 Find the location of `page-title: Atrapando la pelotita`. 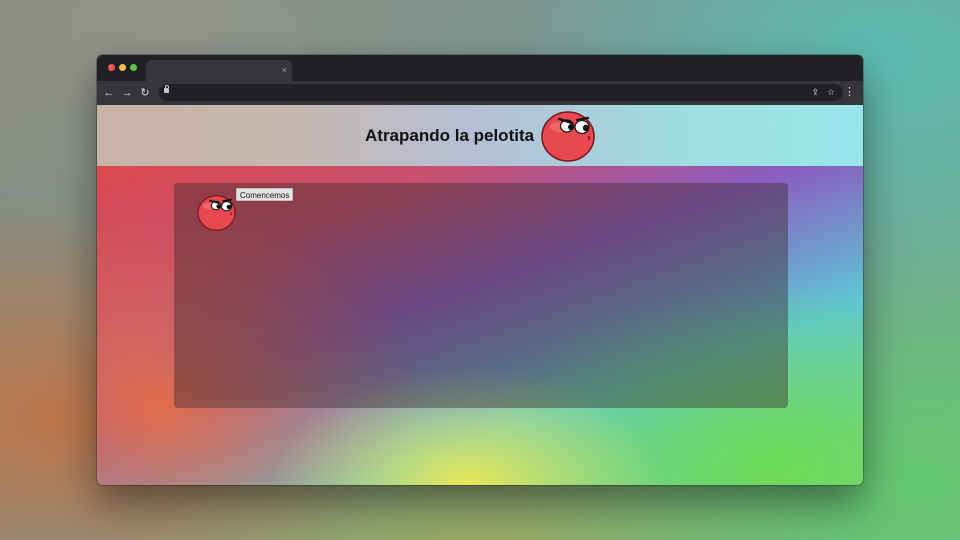

page-title: Atrapando la pelotita is located at coordinates (450, 135).